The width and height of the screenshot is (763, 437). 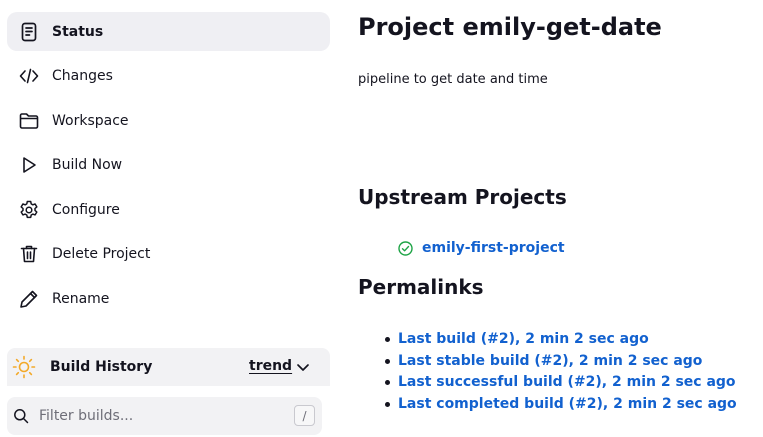 I want to click on code-brackets-icon, so click(x=29, y=76).